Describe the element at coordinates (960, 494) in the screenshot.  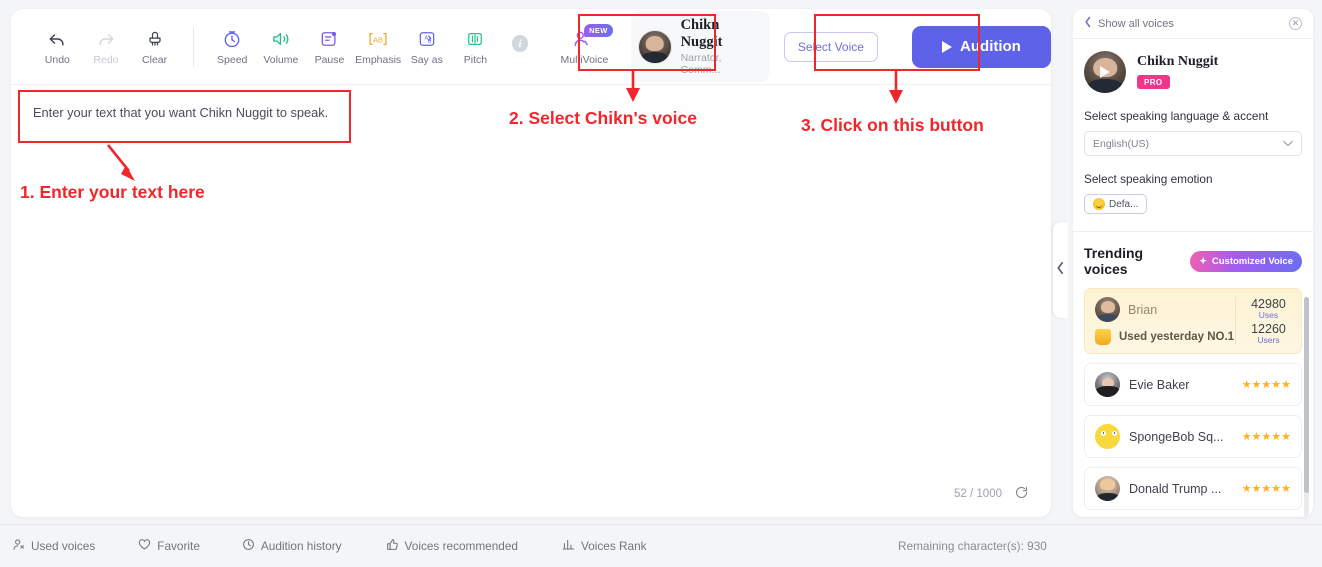
I see `char-count: 52` at that location.